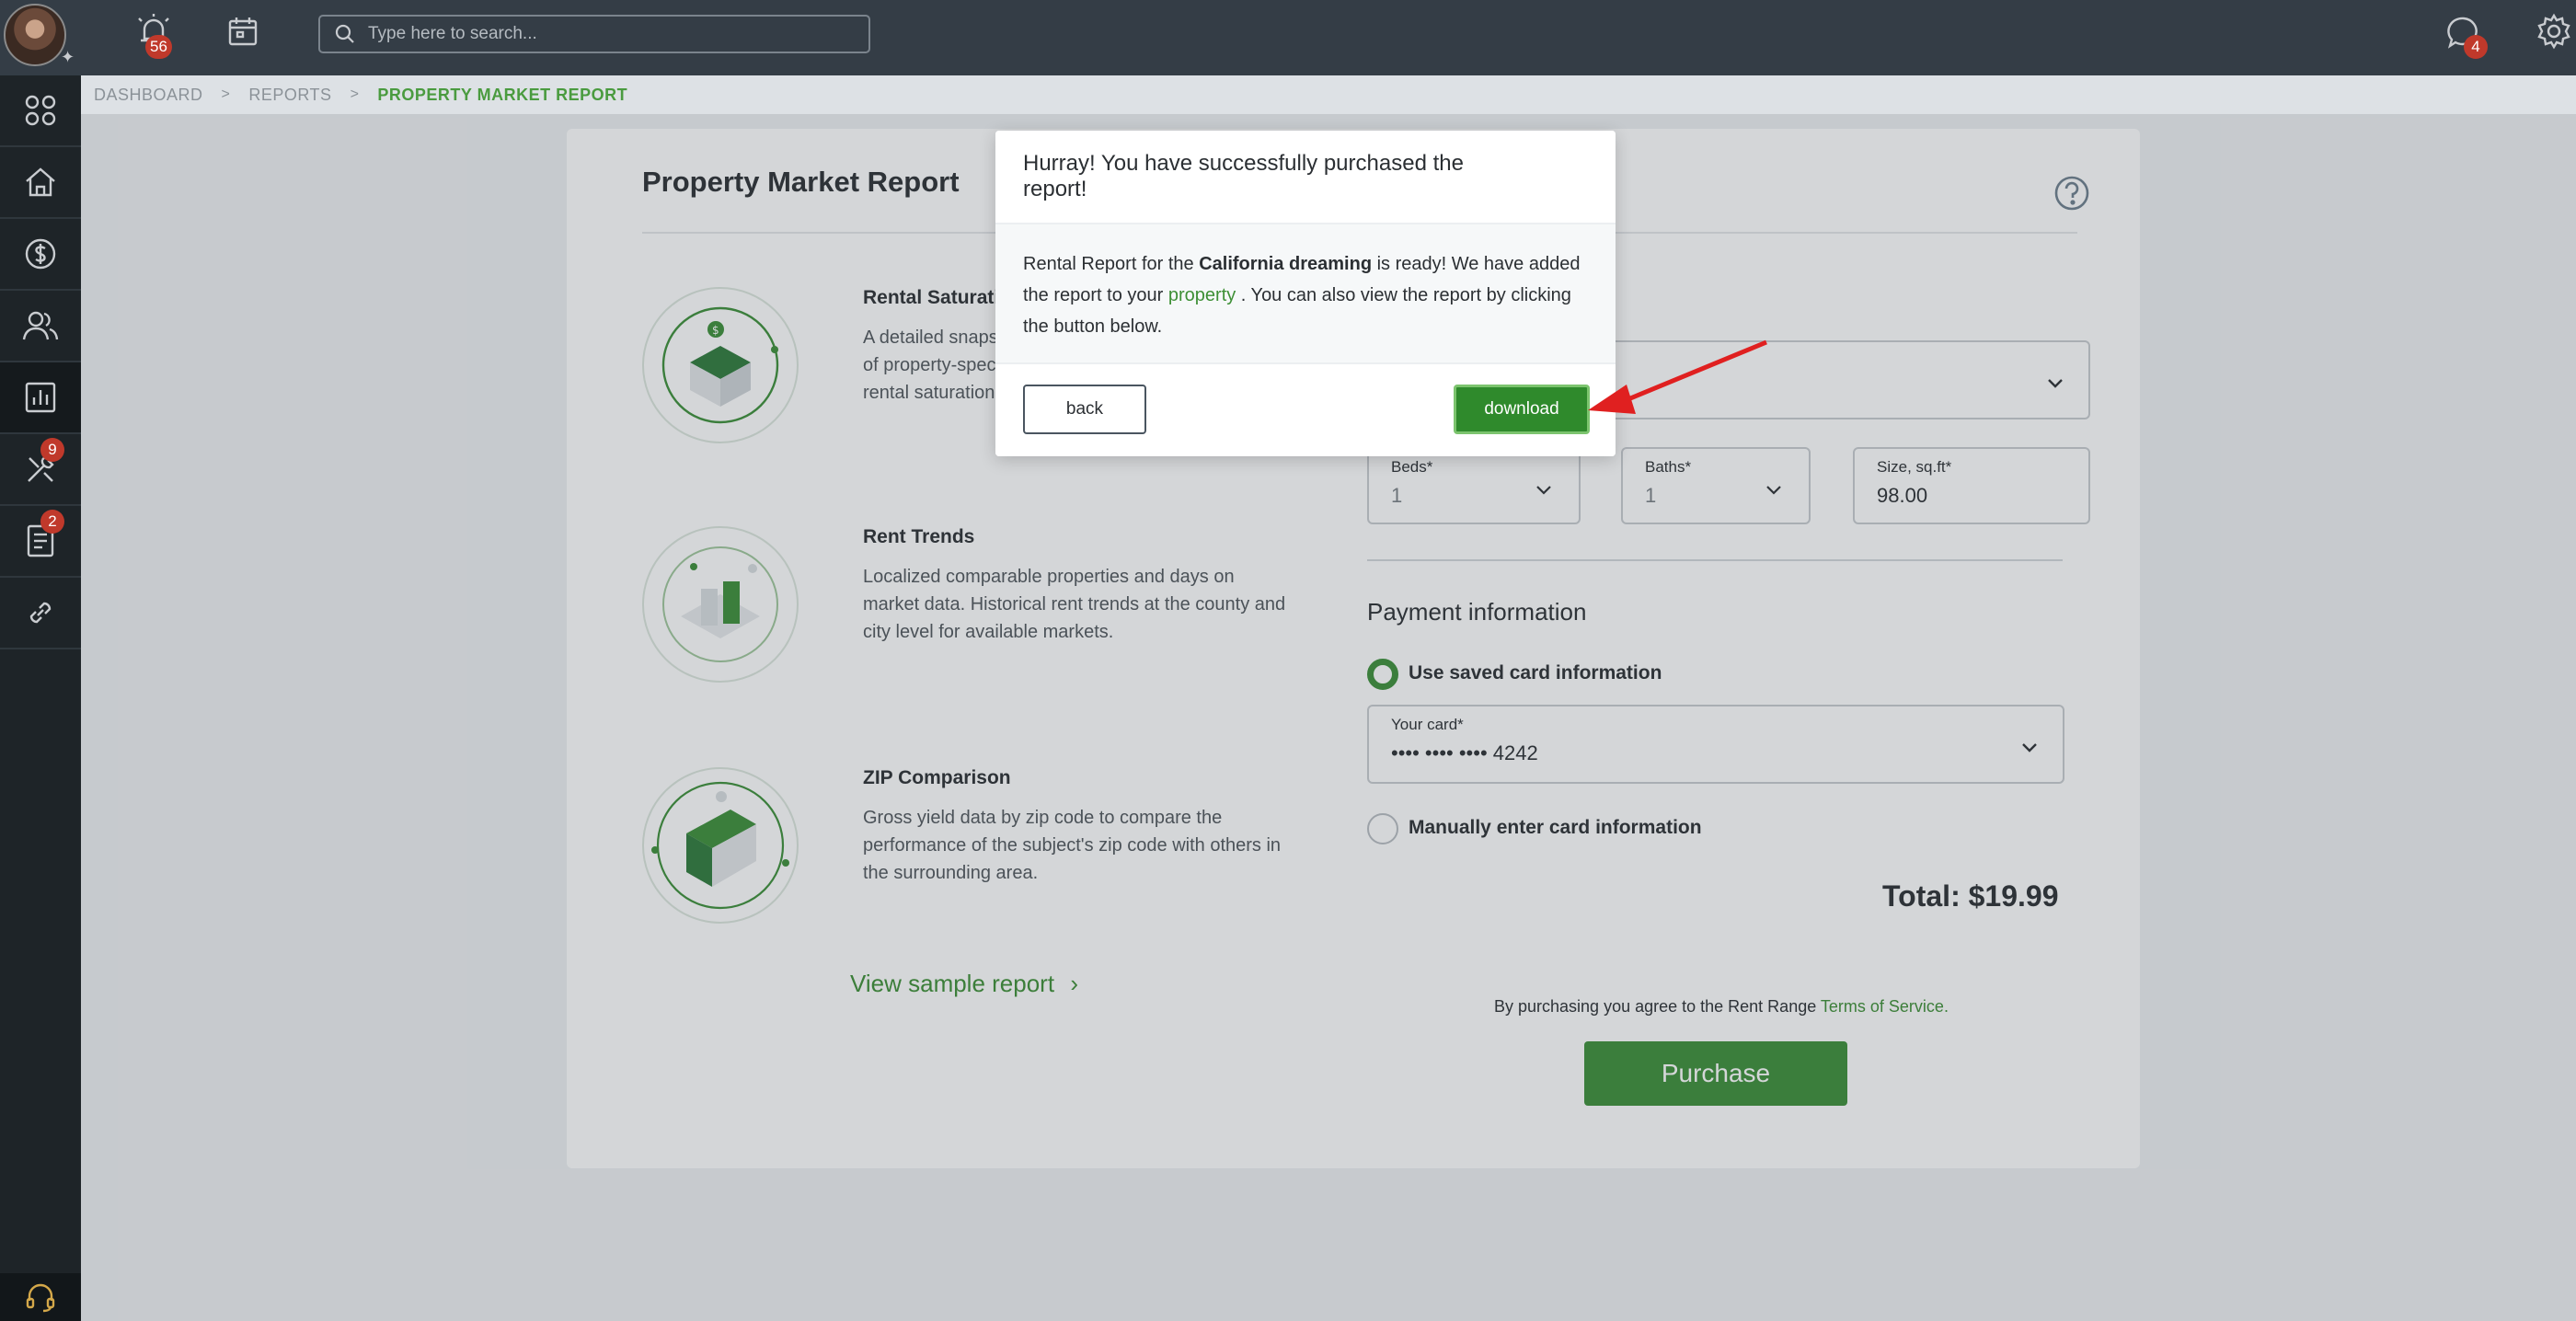 Image resolution: width=2576 pixels, height=1321 pixels. I want to click on headset-icon, so click(40, 1298).